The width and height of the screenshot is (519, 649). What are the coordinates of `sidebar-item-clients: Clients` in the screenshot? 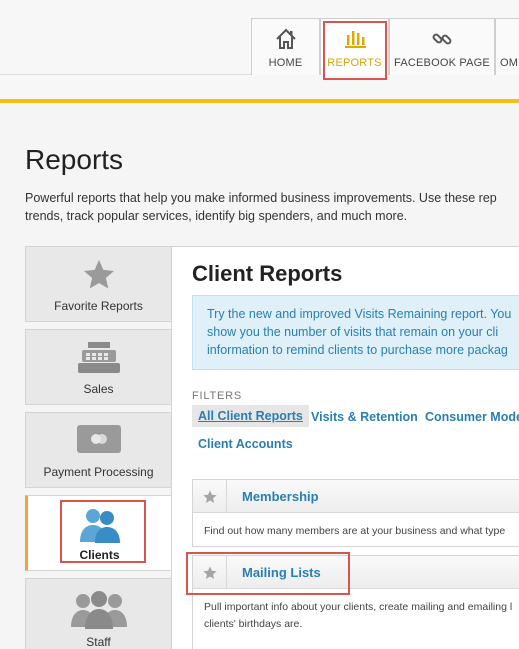 It's located at (98, 533).